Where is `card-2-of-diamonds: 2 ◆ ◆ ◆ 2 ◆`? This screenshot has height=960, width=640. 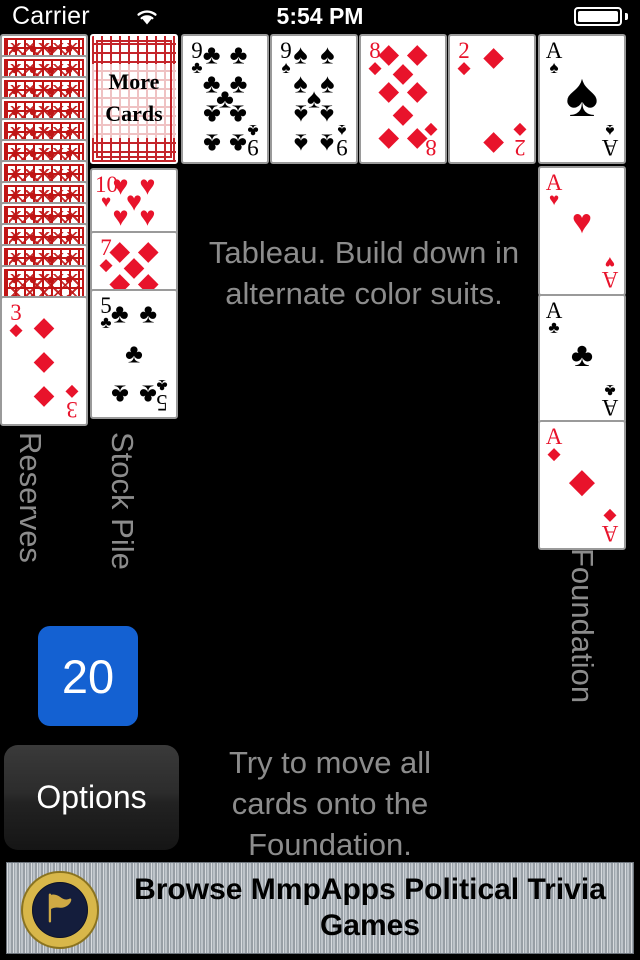 card-2-of-diamonds: 2 ◆ ◆ ◆ 2 ◆ is located at coordinates (492, 99).